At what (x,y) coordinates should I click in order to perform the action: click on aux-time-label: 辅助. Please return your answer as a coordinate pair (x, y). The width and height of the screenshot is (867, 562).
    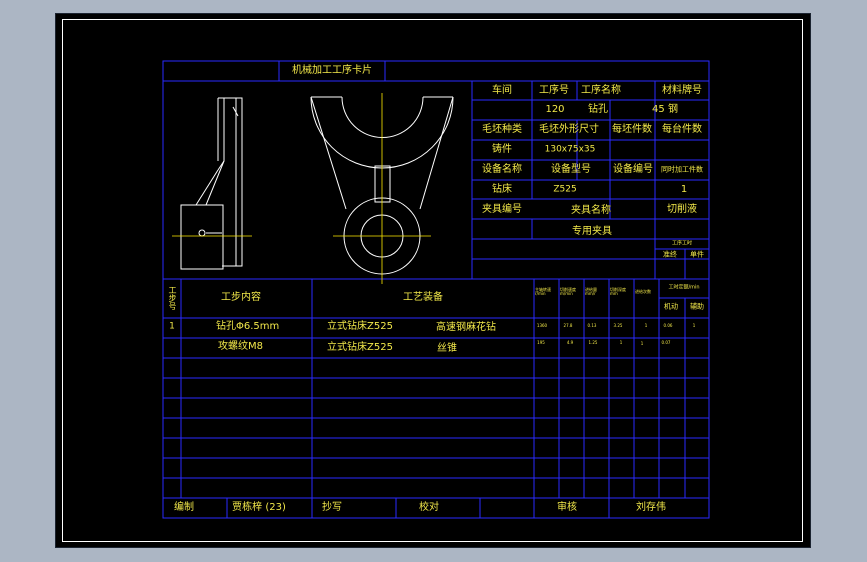
    Looking at the image, I should click on (697, 306).